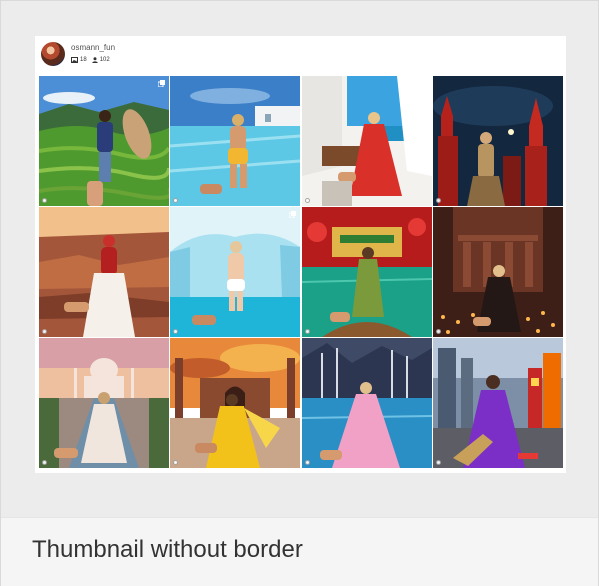  I want to click on user-icon, so click(94, 60).